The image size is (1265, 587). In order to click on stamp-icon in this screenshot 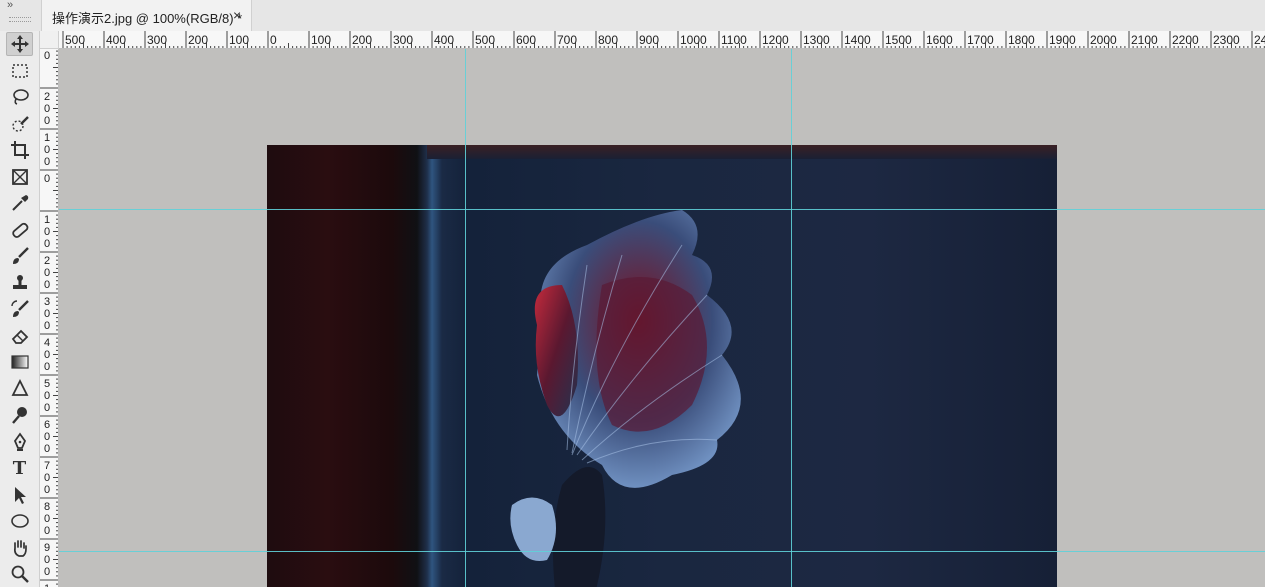, I will do `click(19, 282)`.